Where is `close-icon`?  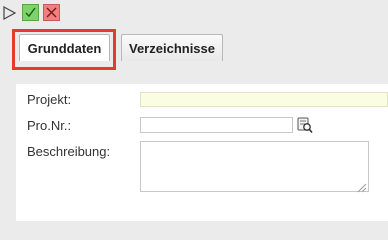
close-icon is located at coordinates (51, 12).